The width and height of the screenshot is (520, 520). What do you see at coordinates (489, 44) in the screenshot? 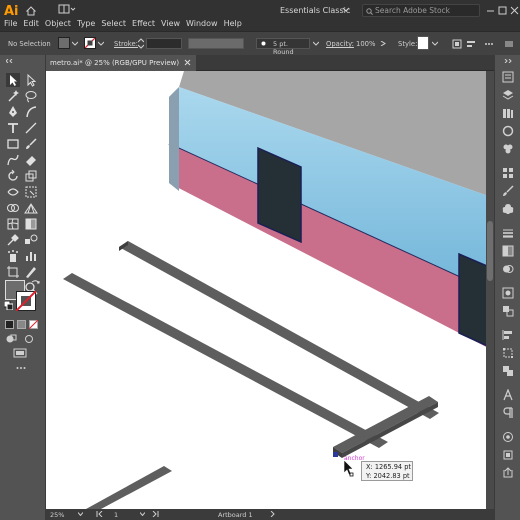
I see `ellipsis-icon` at bounding box center [489, 44].